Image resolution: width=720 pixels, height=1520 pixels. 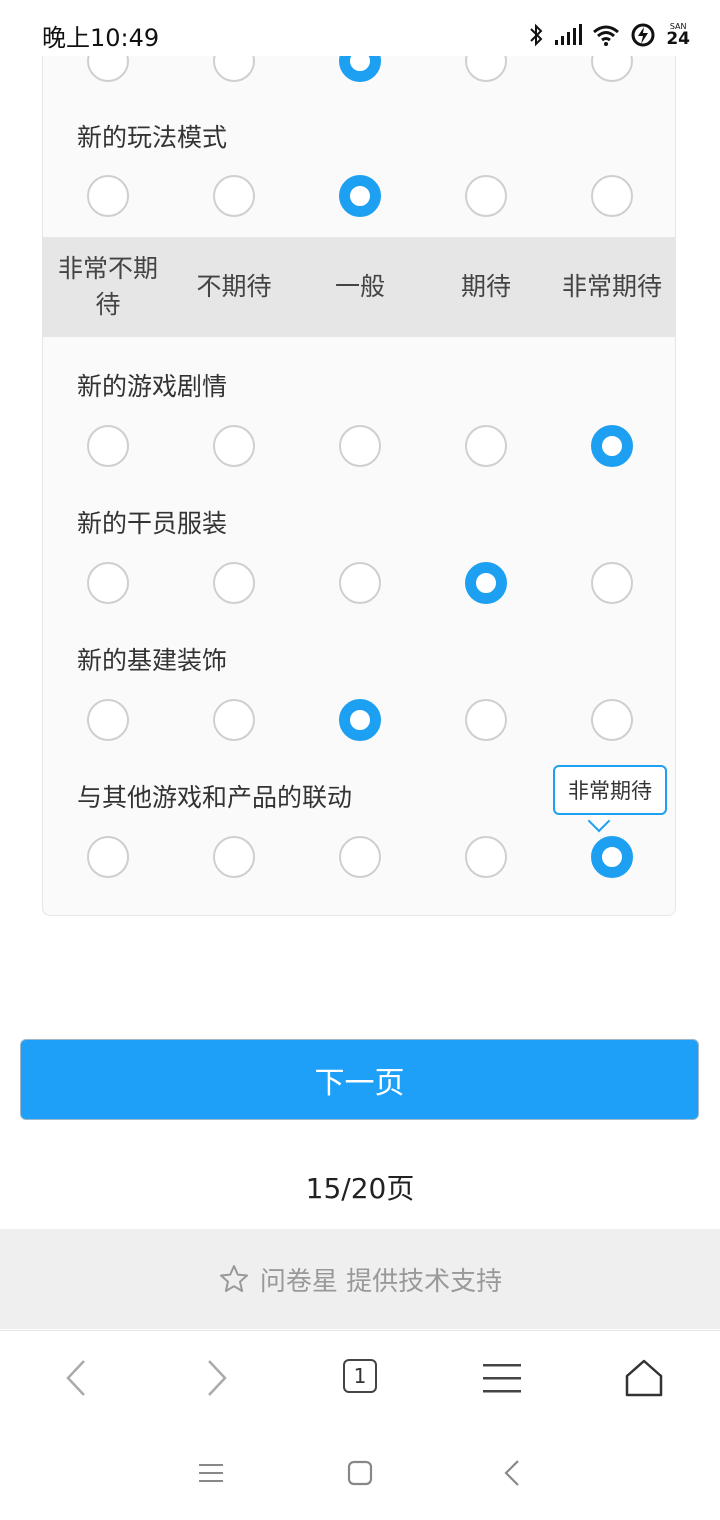 I want to click on scale-label-text: 期待, so click(x=485, y=286).